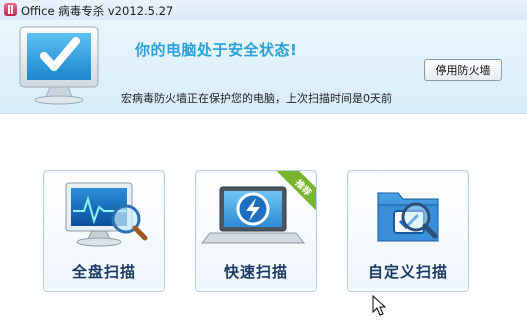 The image size is (527, 335). What do you see at coordinates (256, 231) in the screenshot?
I see `quick-scan-button: 推荐 快速扫描` at bounding box center [256, 231].